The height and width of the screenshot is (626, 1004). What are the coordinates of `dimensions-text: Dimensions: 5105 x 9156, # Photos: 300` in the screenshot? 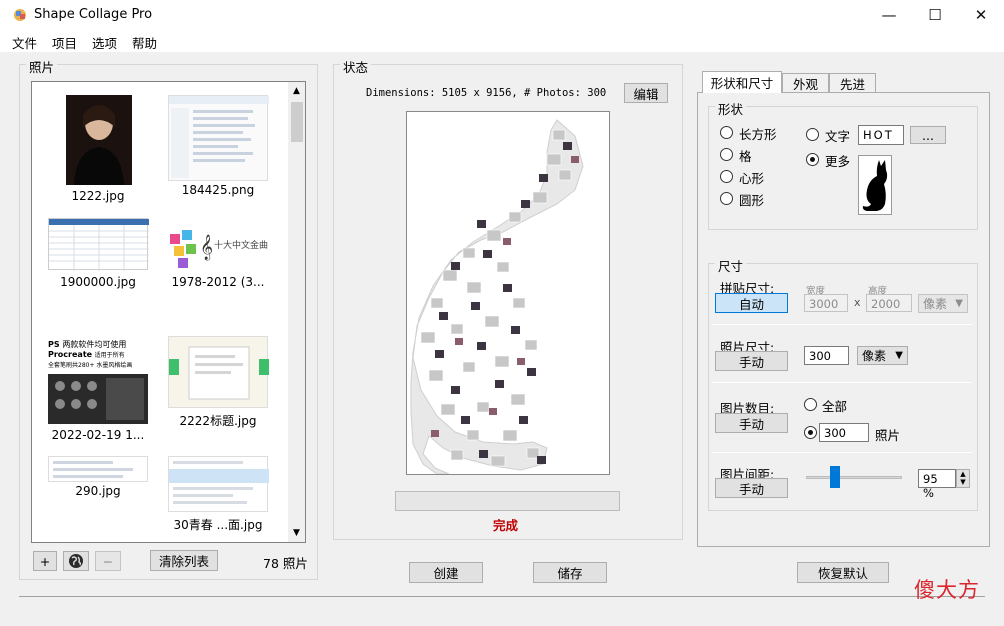 It's located at (486, 93).